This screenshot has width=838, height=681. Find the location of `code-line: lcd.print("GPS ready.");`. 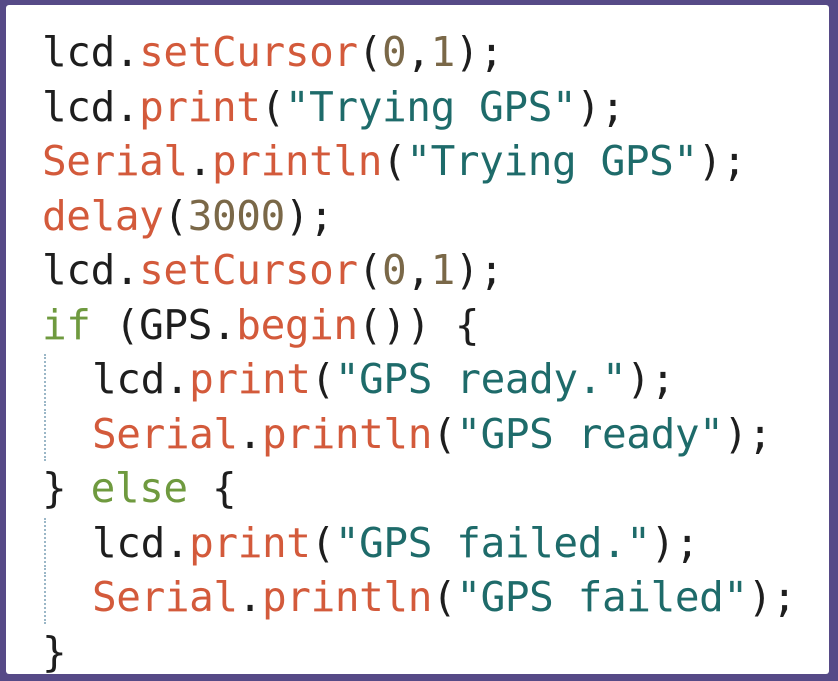

code-line: lcd.print("GPS ready."); is located at coordinates (417, 379).